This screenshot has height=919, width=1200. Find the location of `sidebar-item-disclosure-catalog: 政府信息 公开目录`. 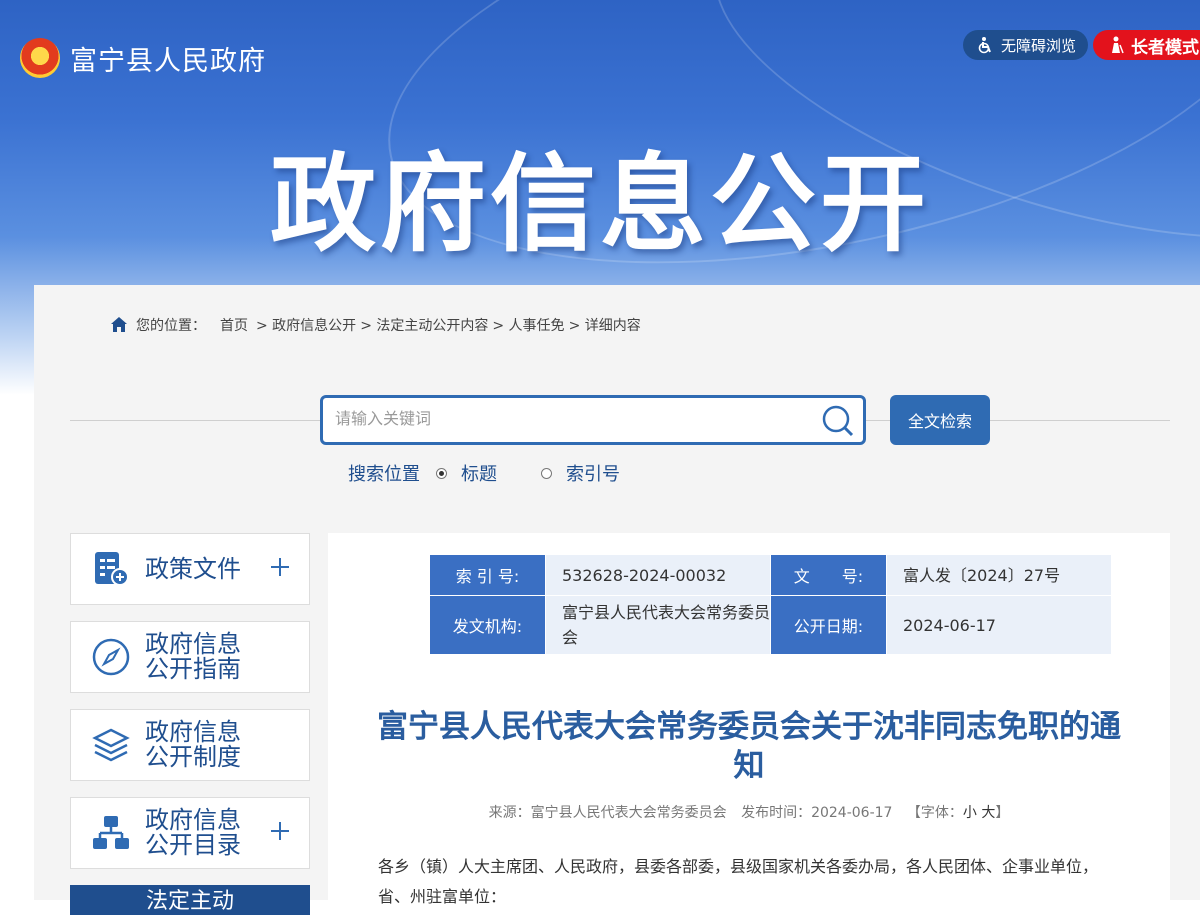

sidebar-item-disclosure-catalog: 政府信息 公开目录 is located at coordinates (190, 833).